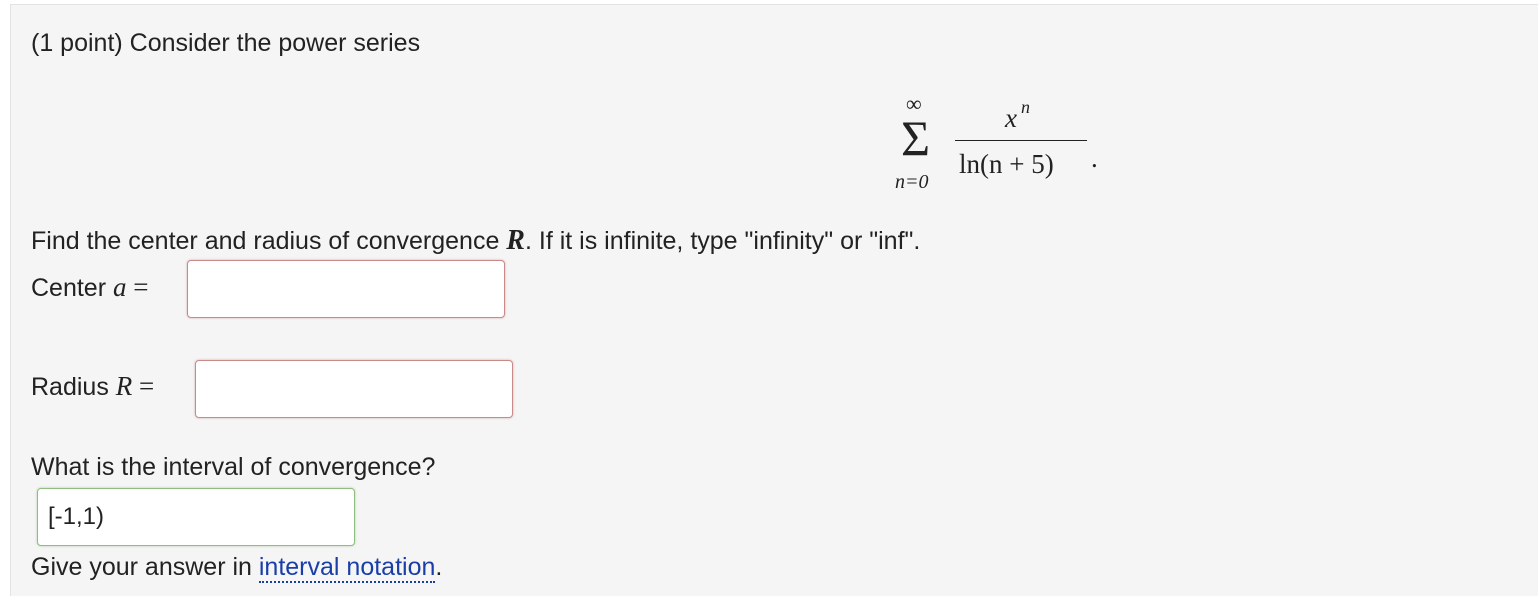  I want to click on problem-intro: (1 point) Consider the power series, so click(226, 43).